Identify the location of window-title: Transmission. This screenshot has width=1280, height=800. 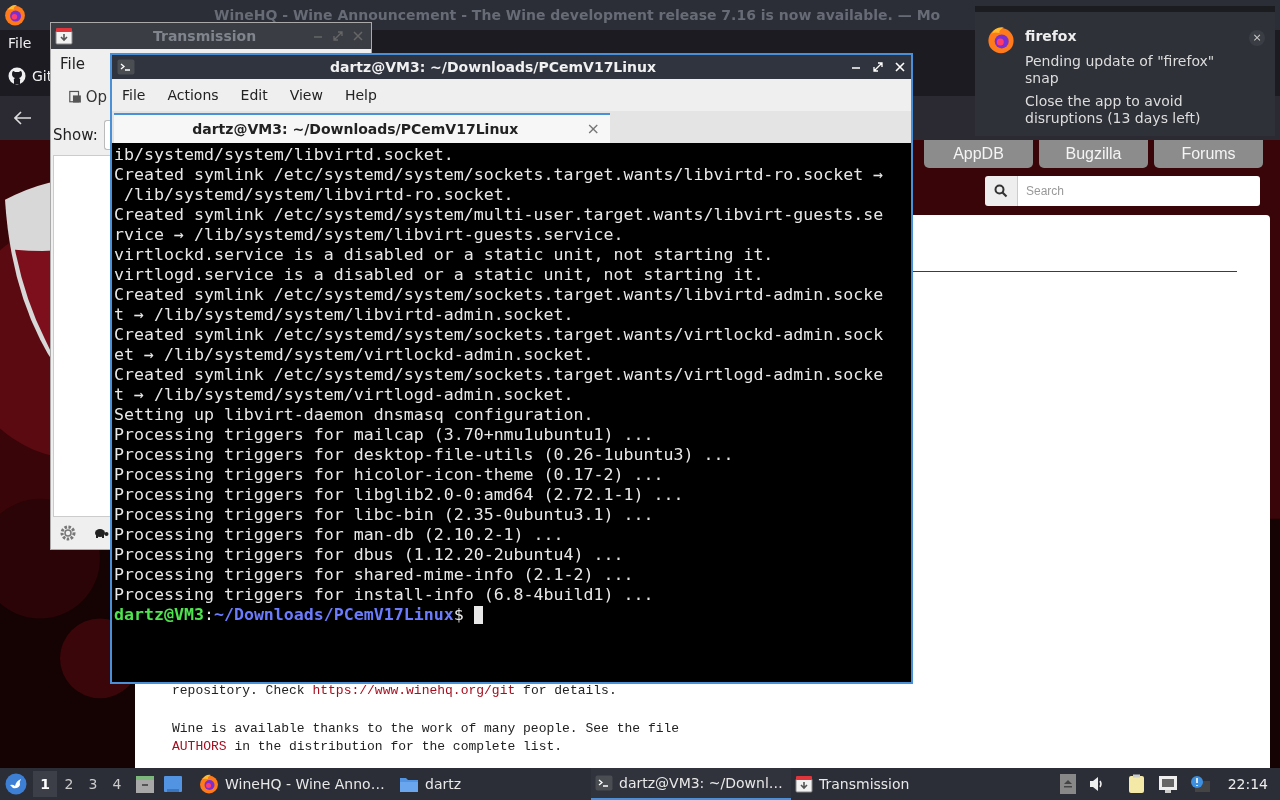
(205, 36).